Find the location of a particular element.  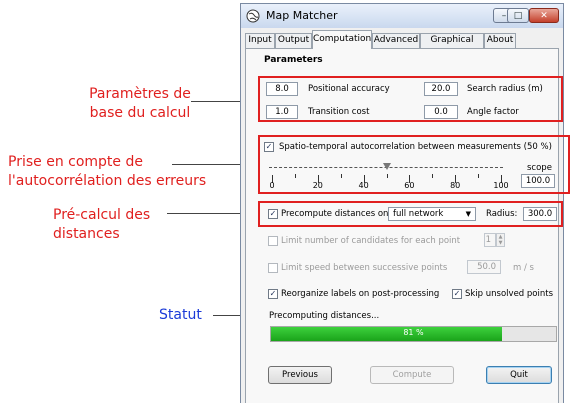

limit-candidates-spinner: ▲ ▼ is located at coordinates (500, 240).